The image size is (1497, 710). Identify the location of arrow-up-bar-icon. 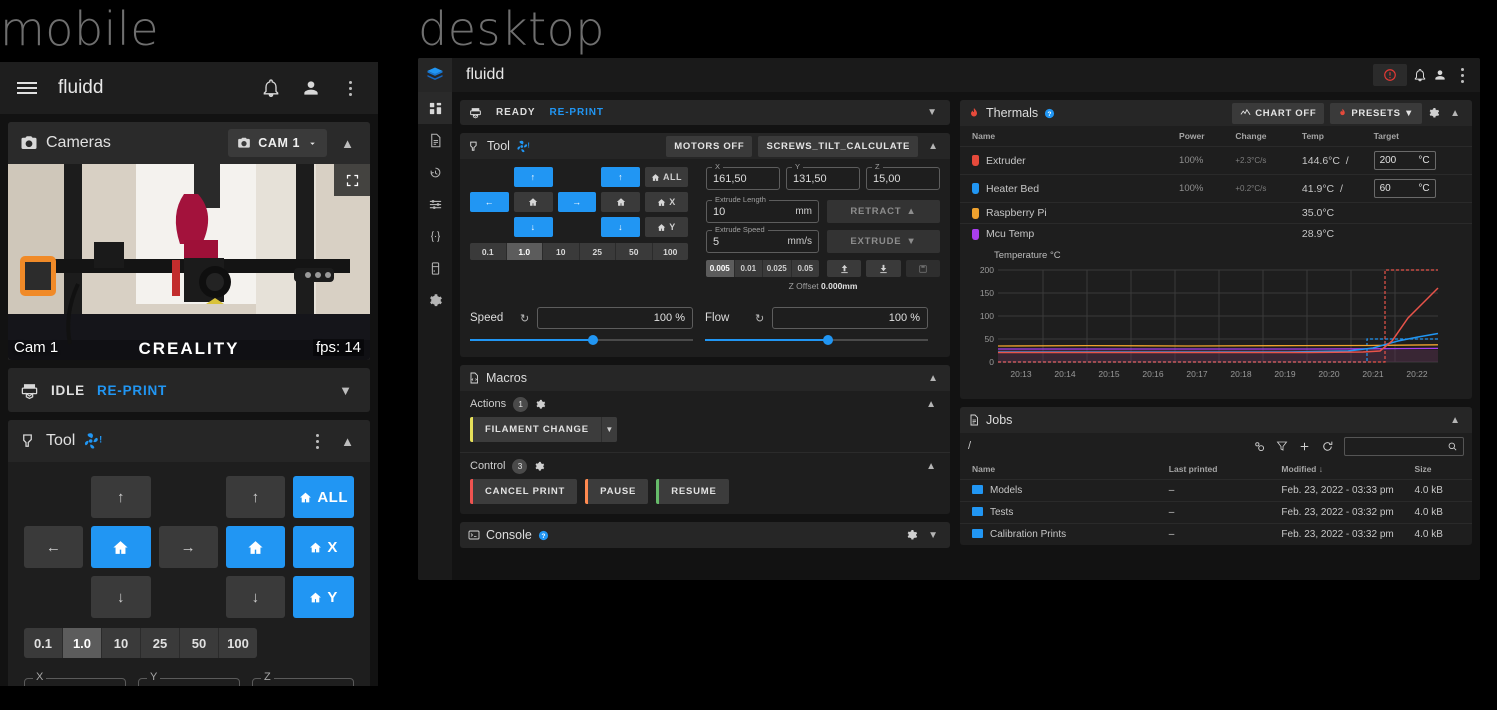
(844, 268).